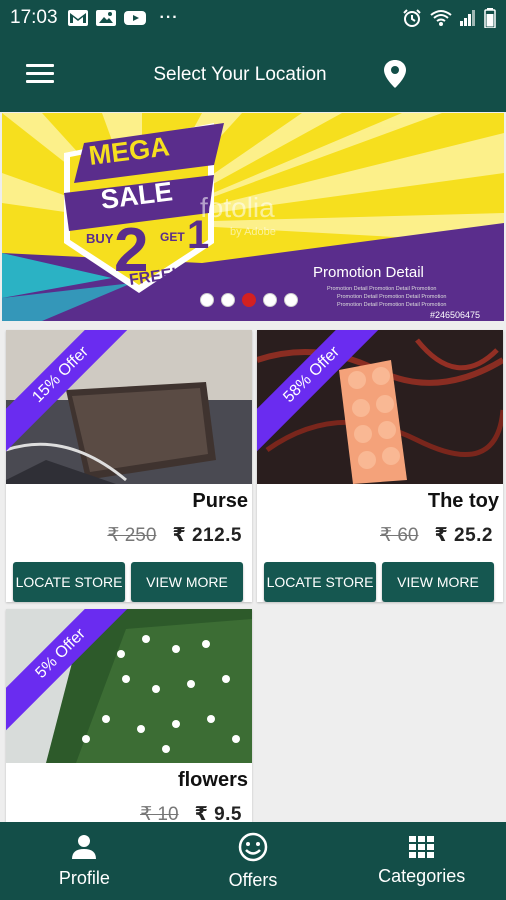  I want to click on price-row: ₹ 250 ₹ 212.5, so click(129, 536).